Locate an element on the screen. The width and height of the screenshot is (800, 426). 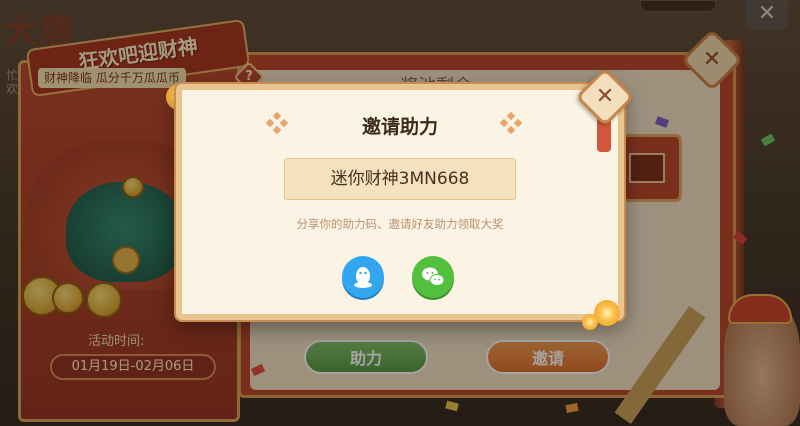
dialog-title: 邀请助力 is located at coordinates (399, 127).